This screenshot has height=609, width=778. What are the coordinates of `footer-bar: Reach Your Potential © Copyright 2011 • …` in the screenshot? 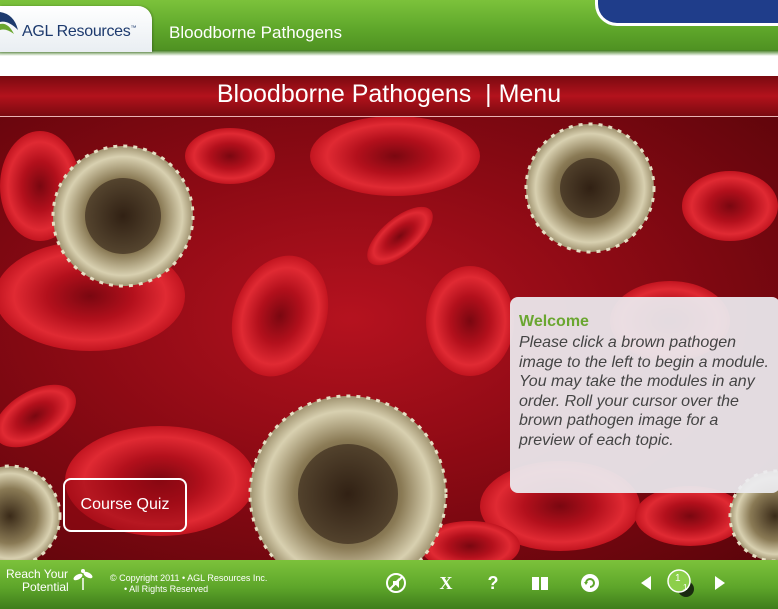 It's located at (389, 584).